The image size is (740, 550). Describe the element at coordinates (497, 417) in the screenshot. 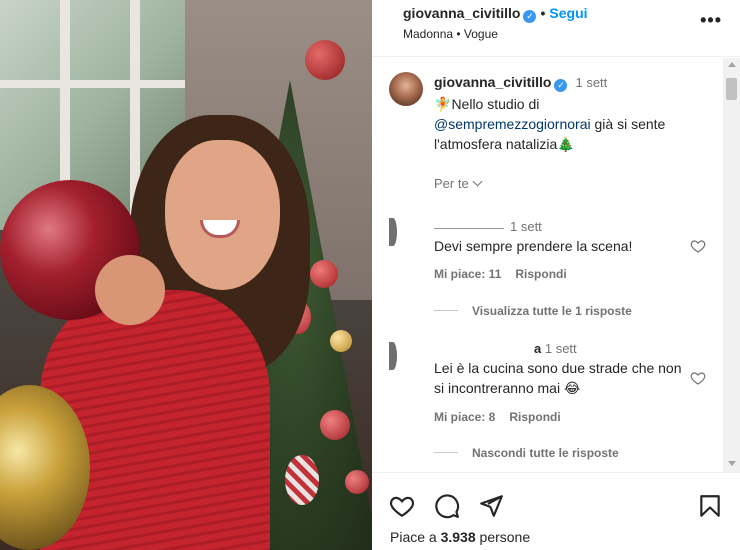

I see `comment-actions: Mi piace: 8 Rispondi` at that location.